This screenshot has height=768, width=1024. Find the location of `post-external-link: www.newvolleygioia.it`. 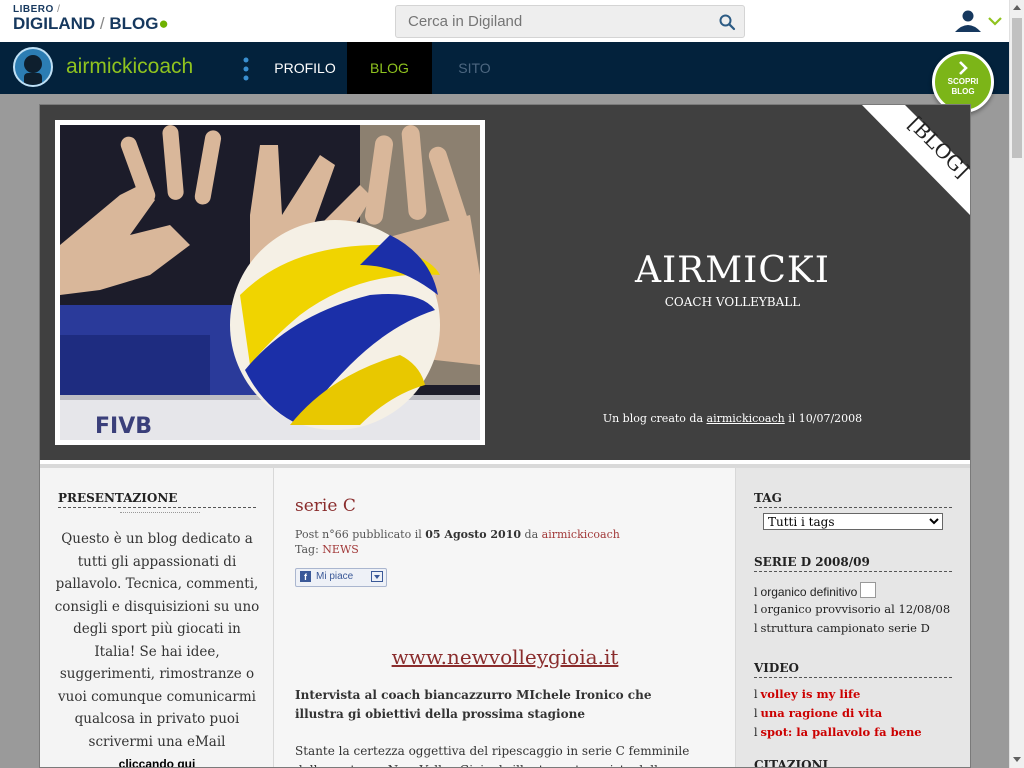

post-external-link: www.newvolleygioia.it is located at coordinates (505, 657).